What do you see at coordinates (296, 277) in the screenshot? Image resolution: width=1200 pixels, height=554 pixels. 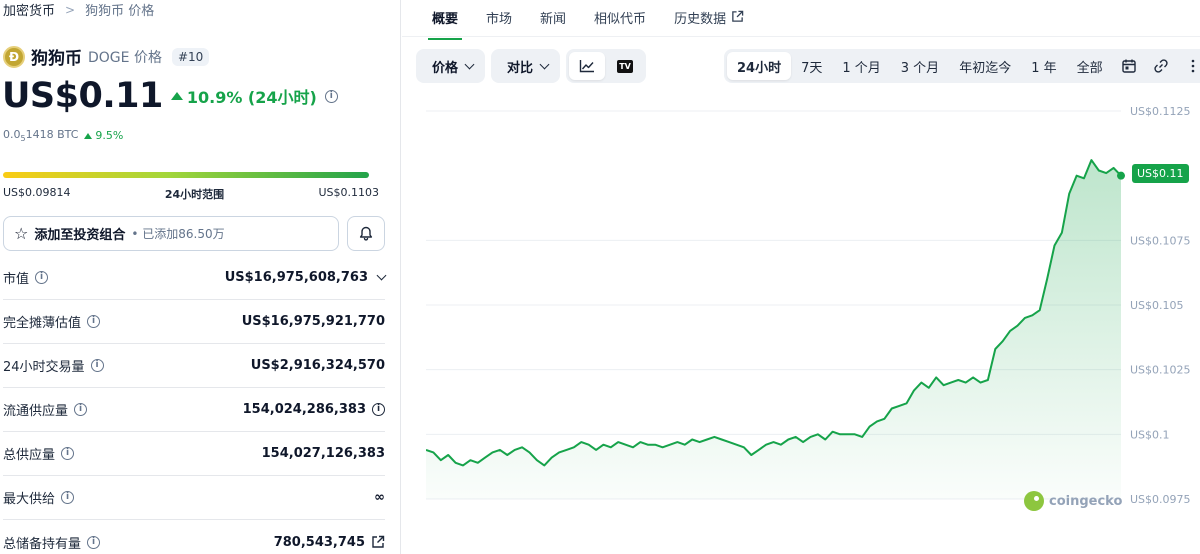 I see `stat-value-text: US$16,975,608,763` at bounding box center [296, 277].